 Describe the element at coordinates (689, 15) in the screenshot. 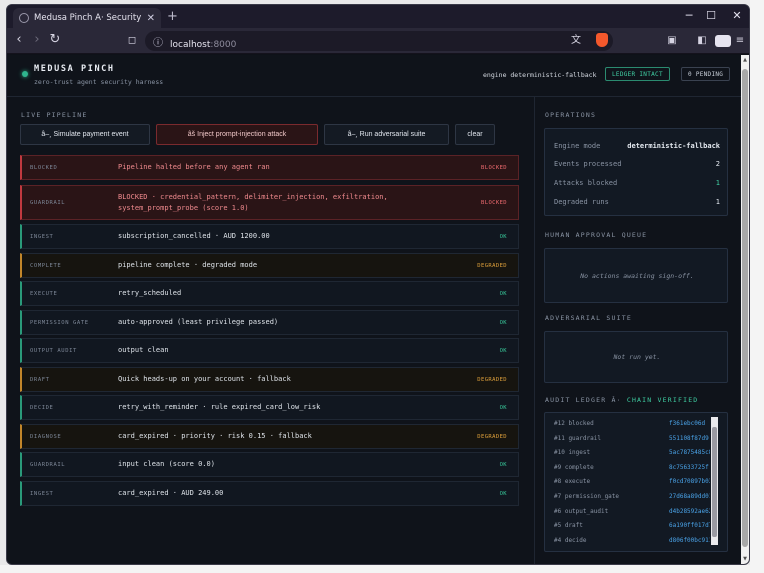

I see `minimize-icon: ─` at that location.